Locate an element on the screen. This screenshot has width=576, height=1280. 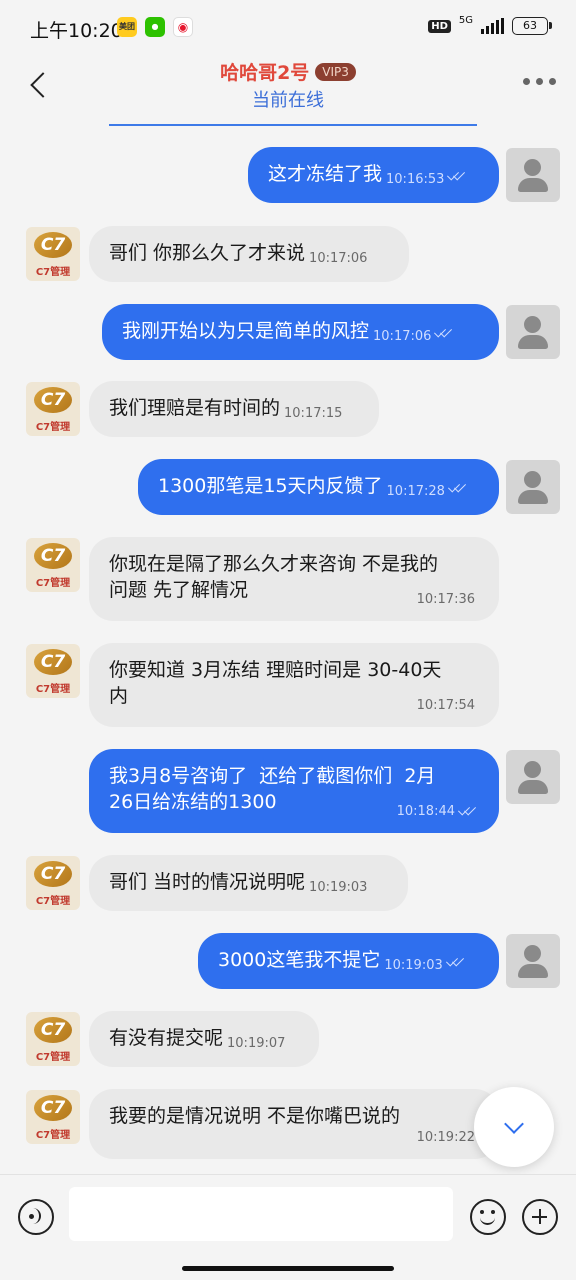
signal-icon is located at coordinates (492, 26).